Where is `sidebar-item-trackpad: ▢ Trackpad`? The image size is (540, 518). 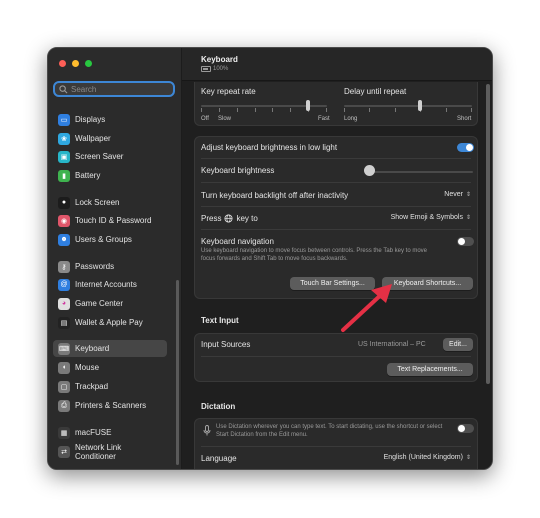 sidebar-item-trackpad: ▢ Trackpad is located at coordinates (110, 386).